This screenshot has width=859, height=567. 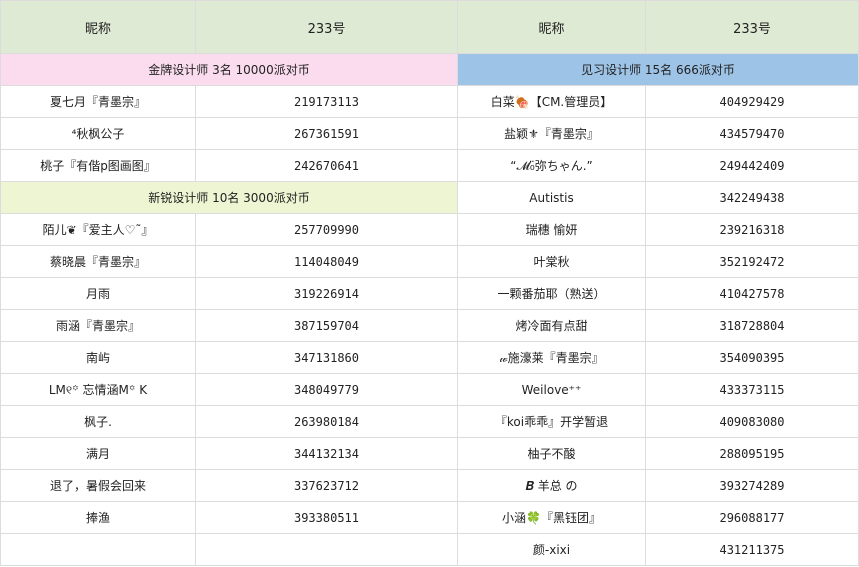 I want to click on id-cell: 342249438, so click(x=752, y=197).